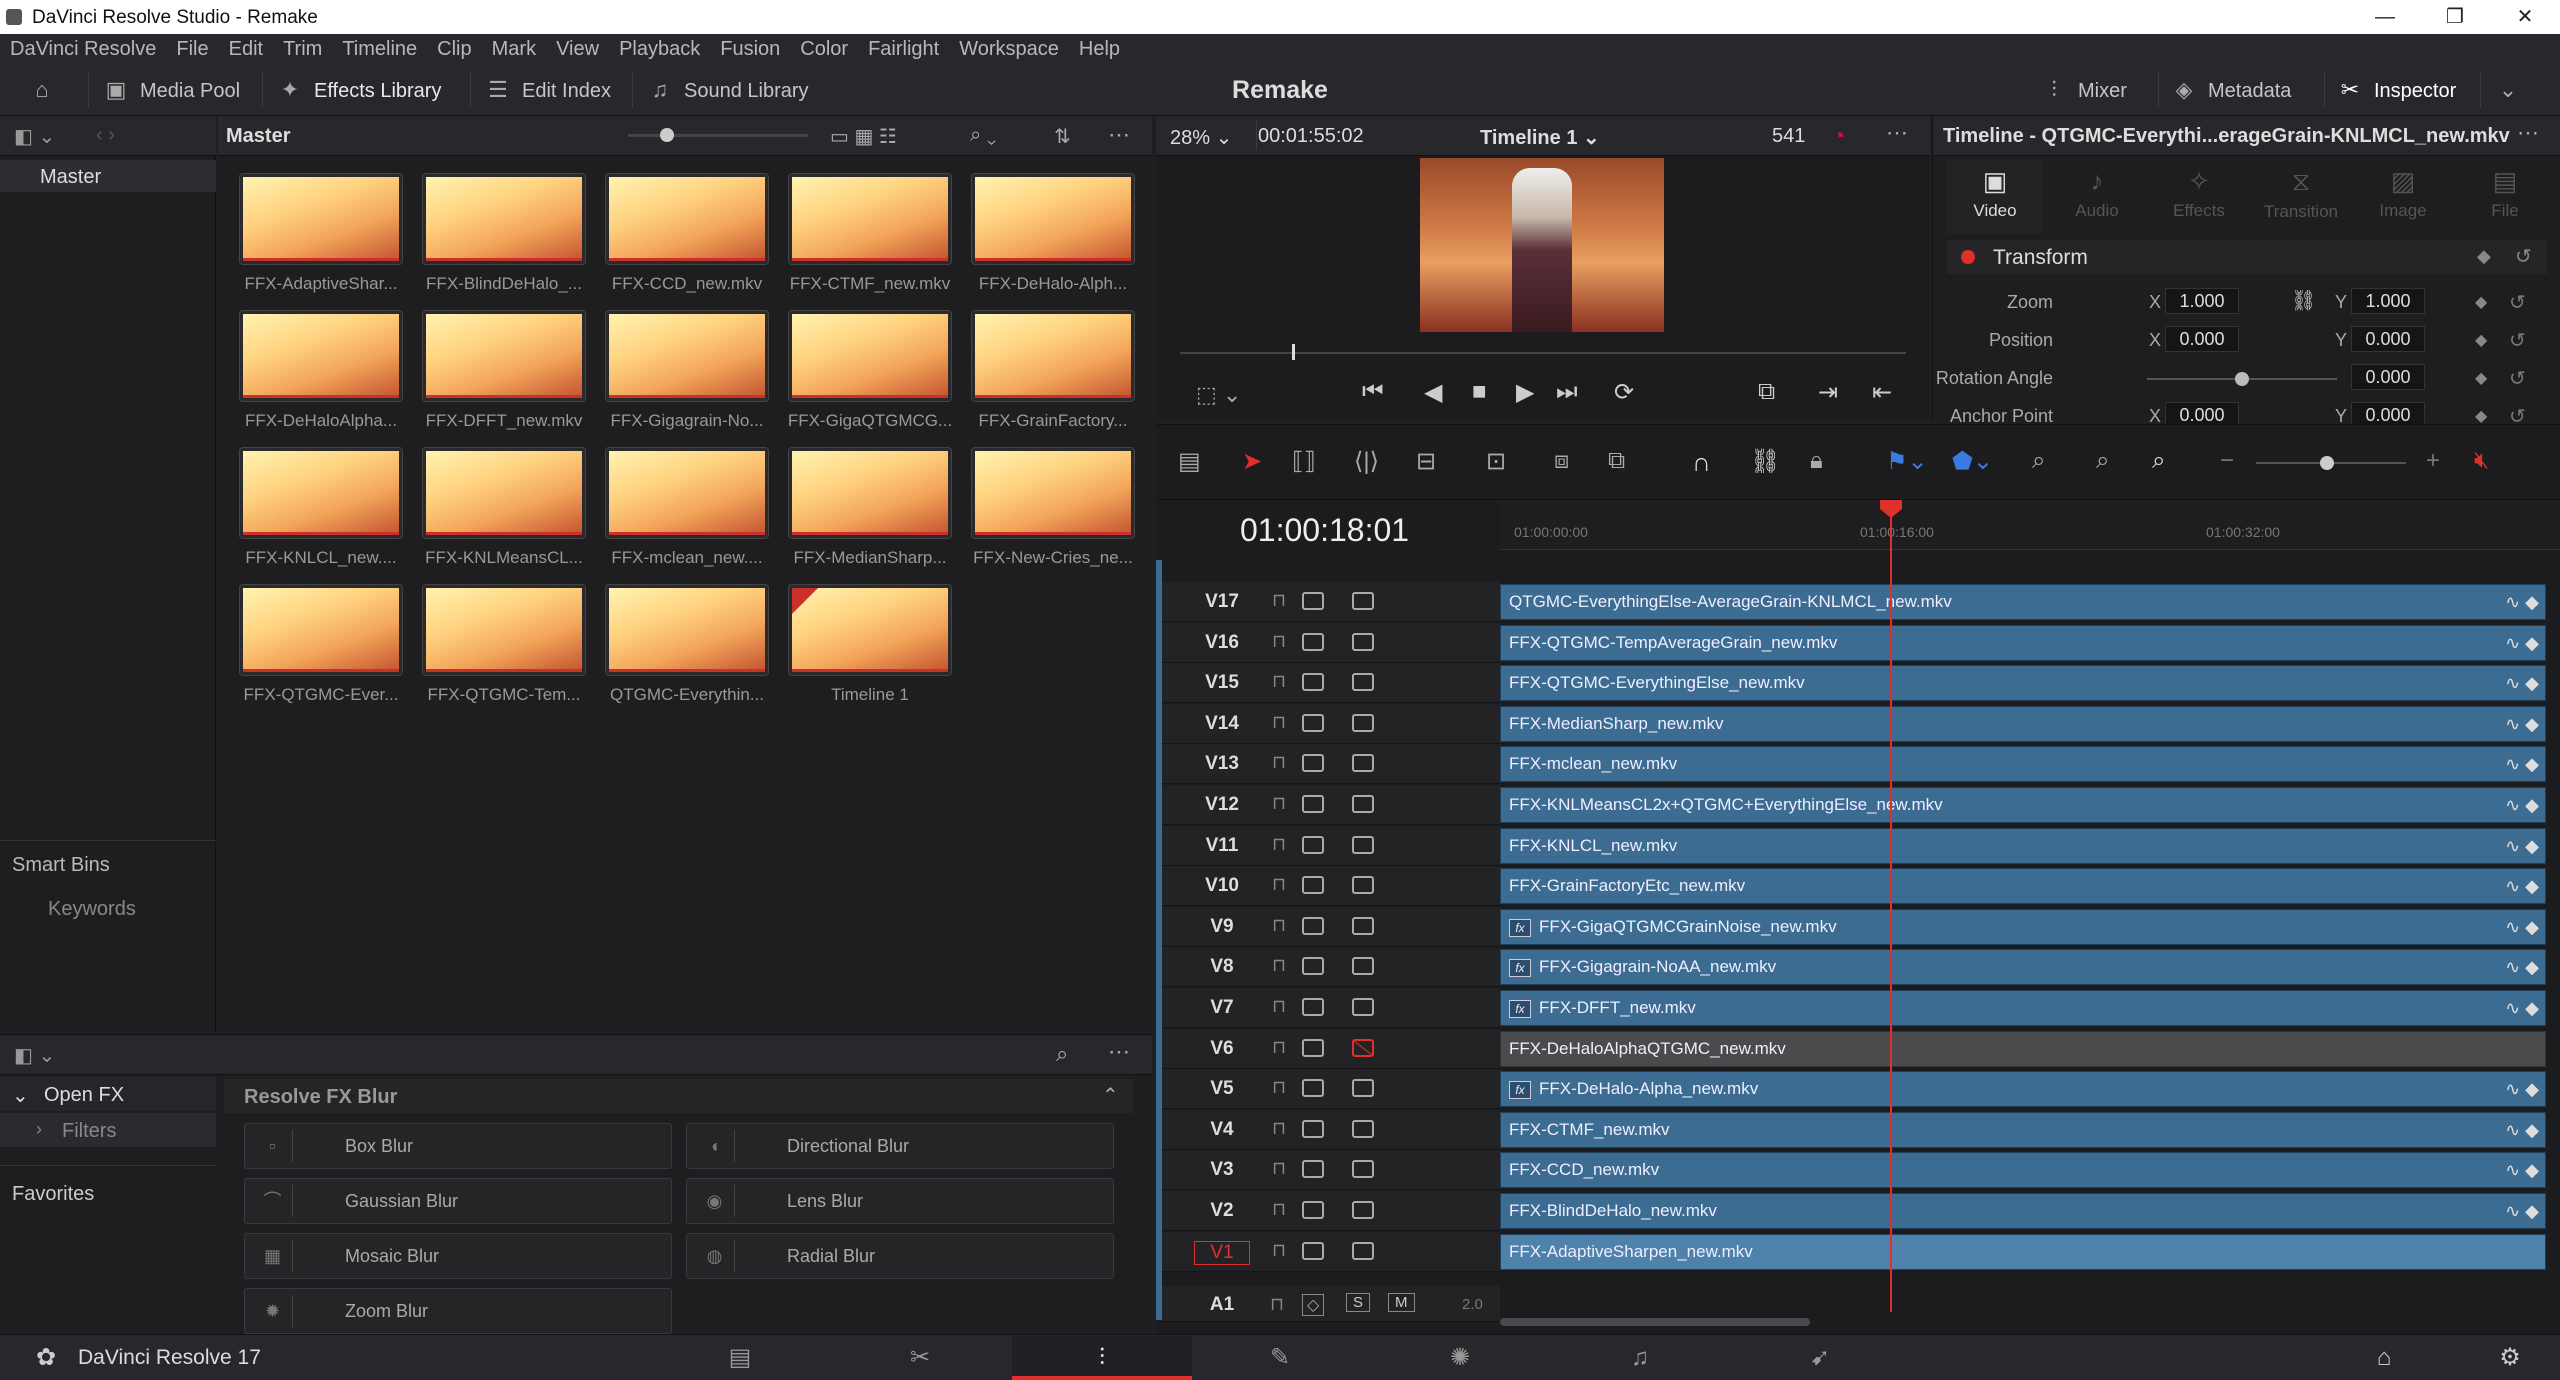  What do you see at coordinates (1366, 461) in the screenshot?
I see `dynamic-trim-icon: ⟨|⟩` at bounding box center [1366, 461].